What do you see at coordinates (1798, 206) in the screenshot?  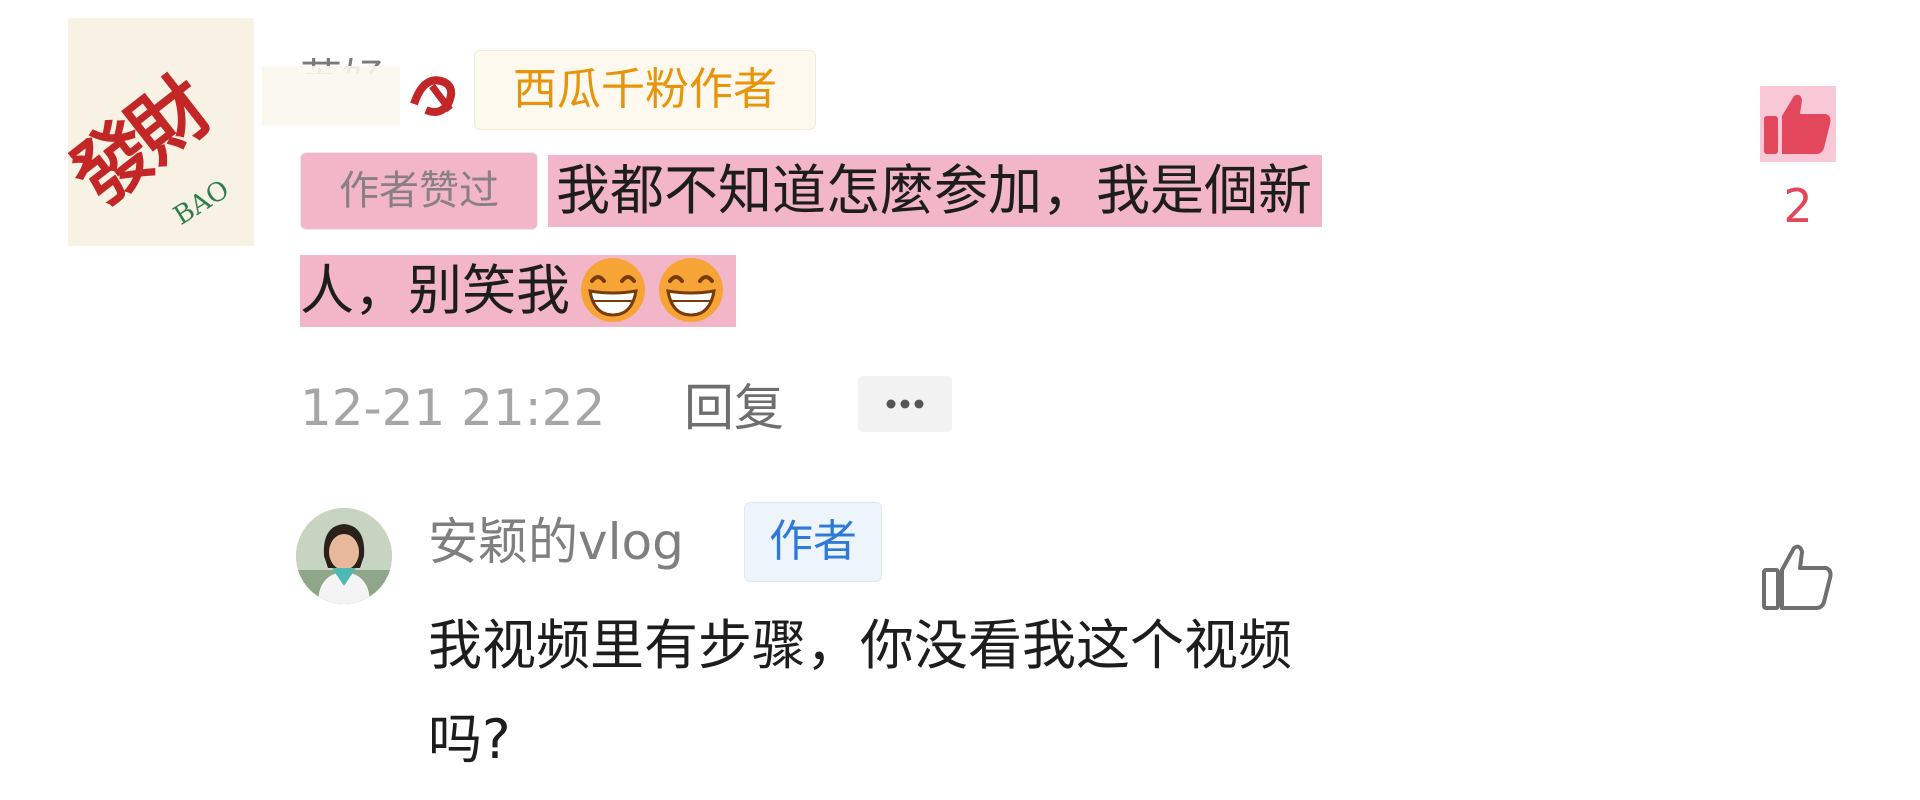 I see `like-count: 2` at bounding box center [1798, 206].